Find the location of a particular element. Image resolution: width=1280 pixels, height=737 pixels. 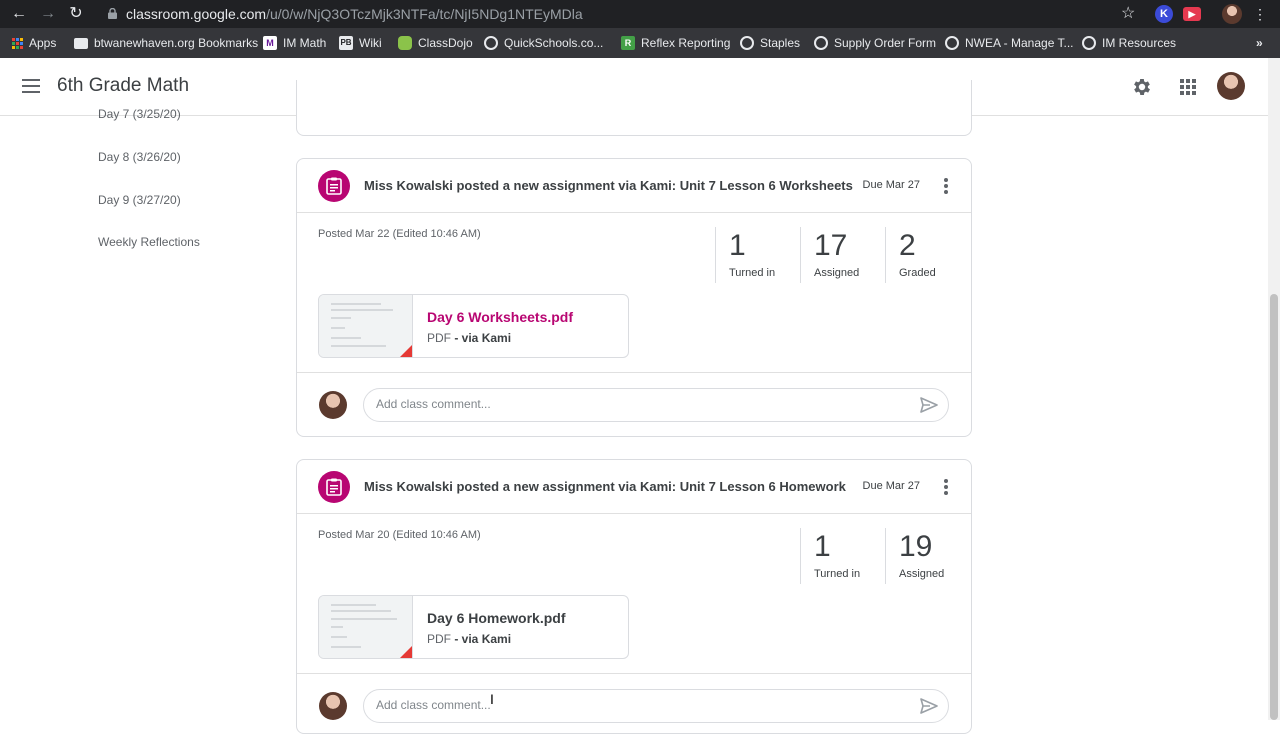

forward-icon: → is located at coordinates (48, 14).